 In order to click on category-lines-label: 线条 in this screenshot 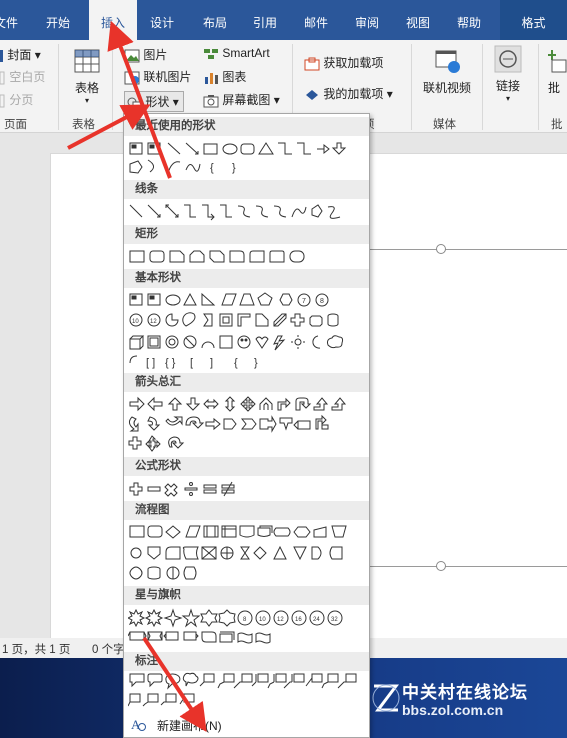, I will do `click(146, 189)`.